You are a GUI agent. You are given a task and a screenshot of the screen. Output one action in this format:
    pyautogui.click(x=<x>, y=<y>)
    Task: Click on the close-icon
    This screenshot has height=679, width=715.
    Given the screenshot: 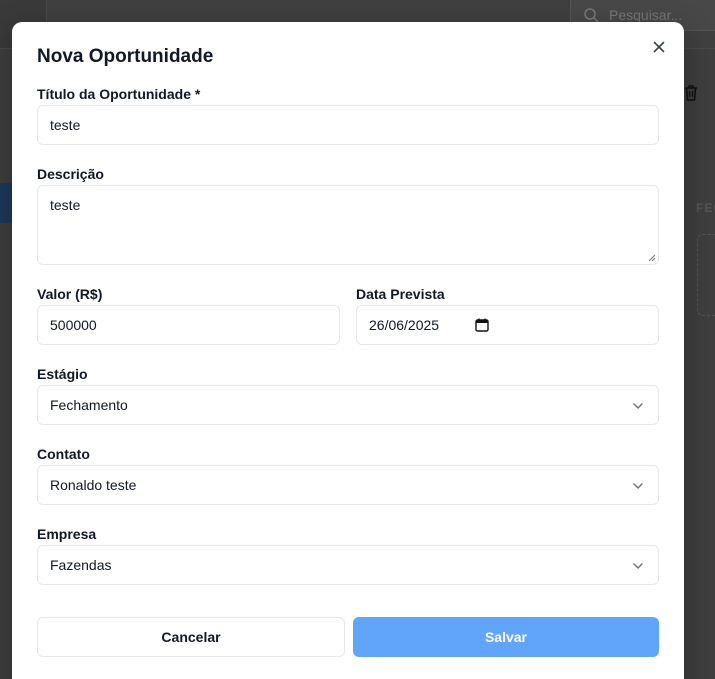 What is the action you would take?
    pyautogui.click(x=659, y=47)
    